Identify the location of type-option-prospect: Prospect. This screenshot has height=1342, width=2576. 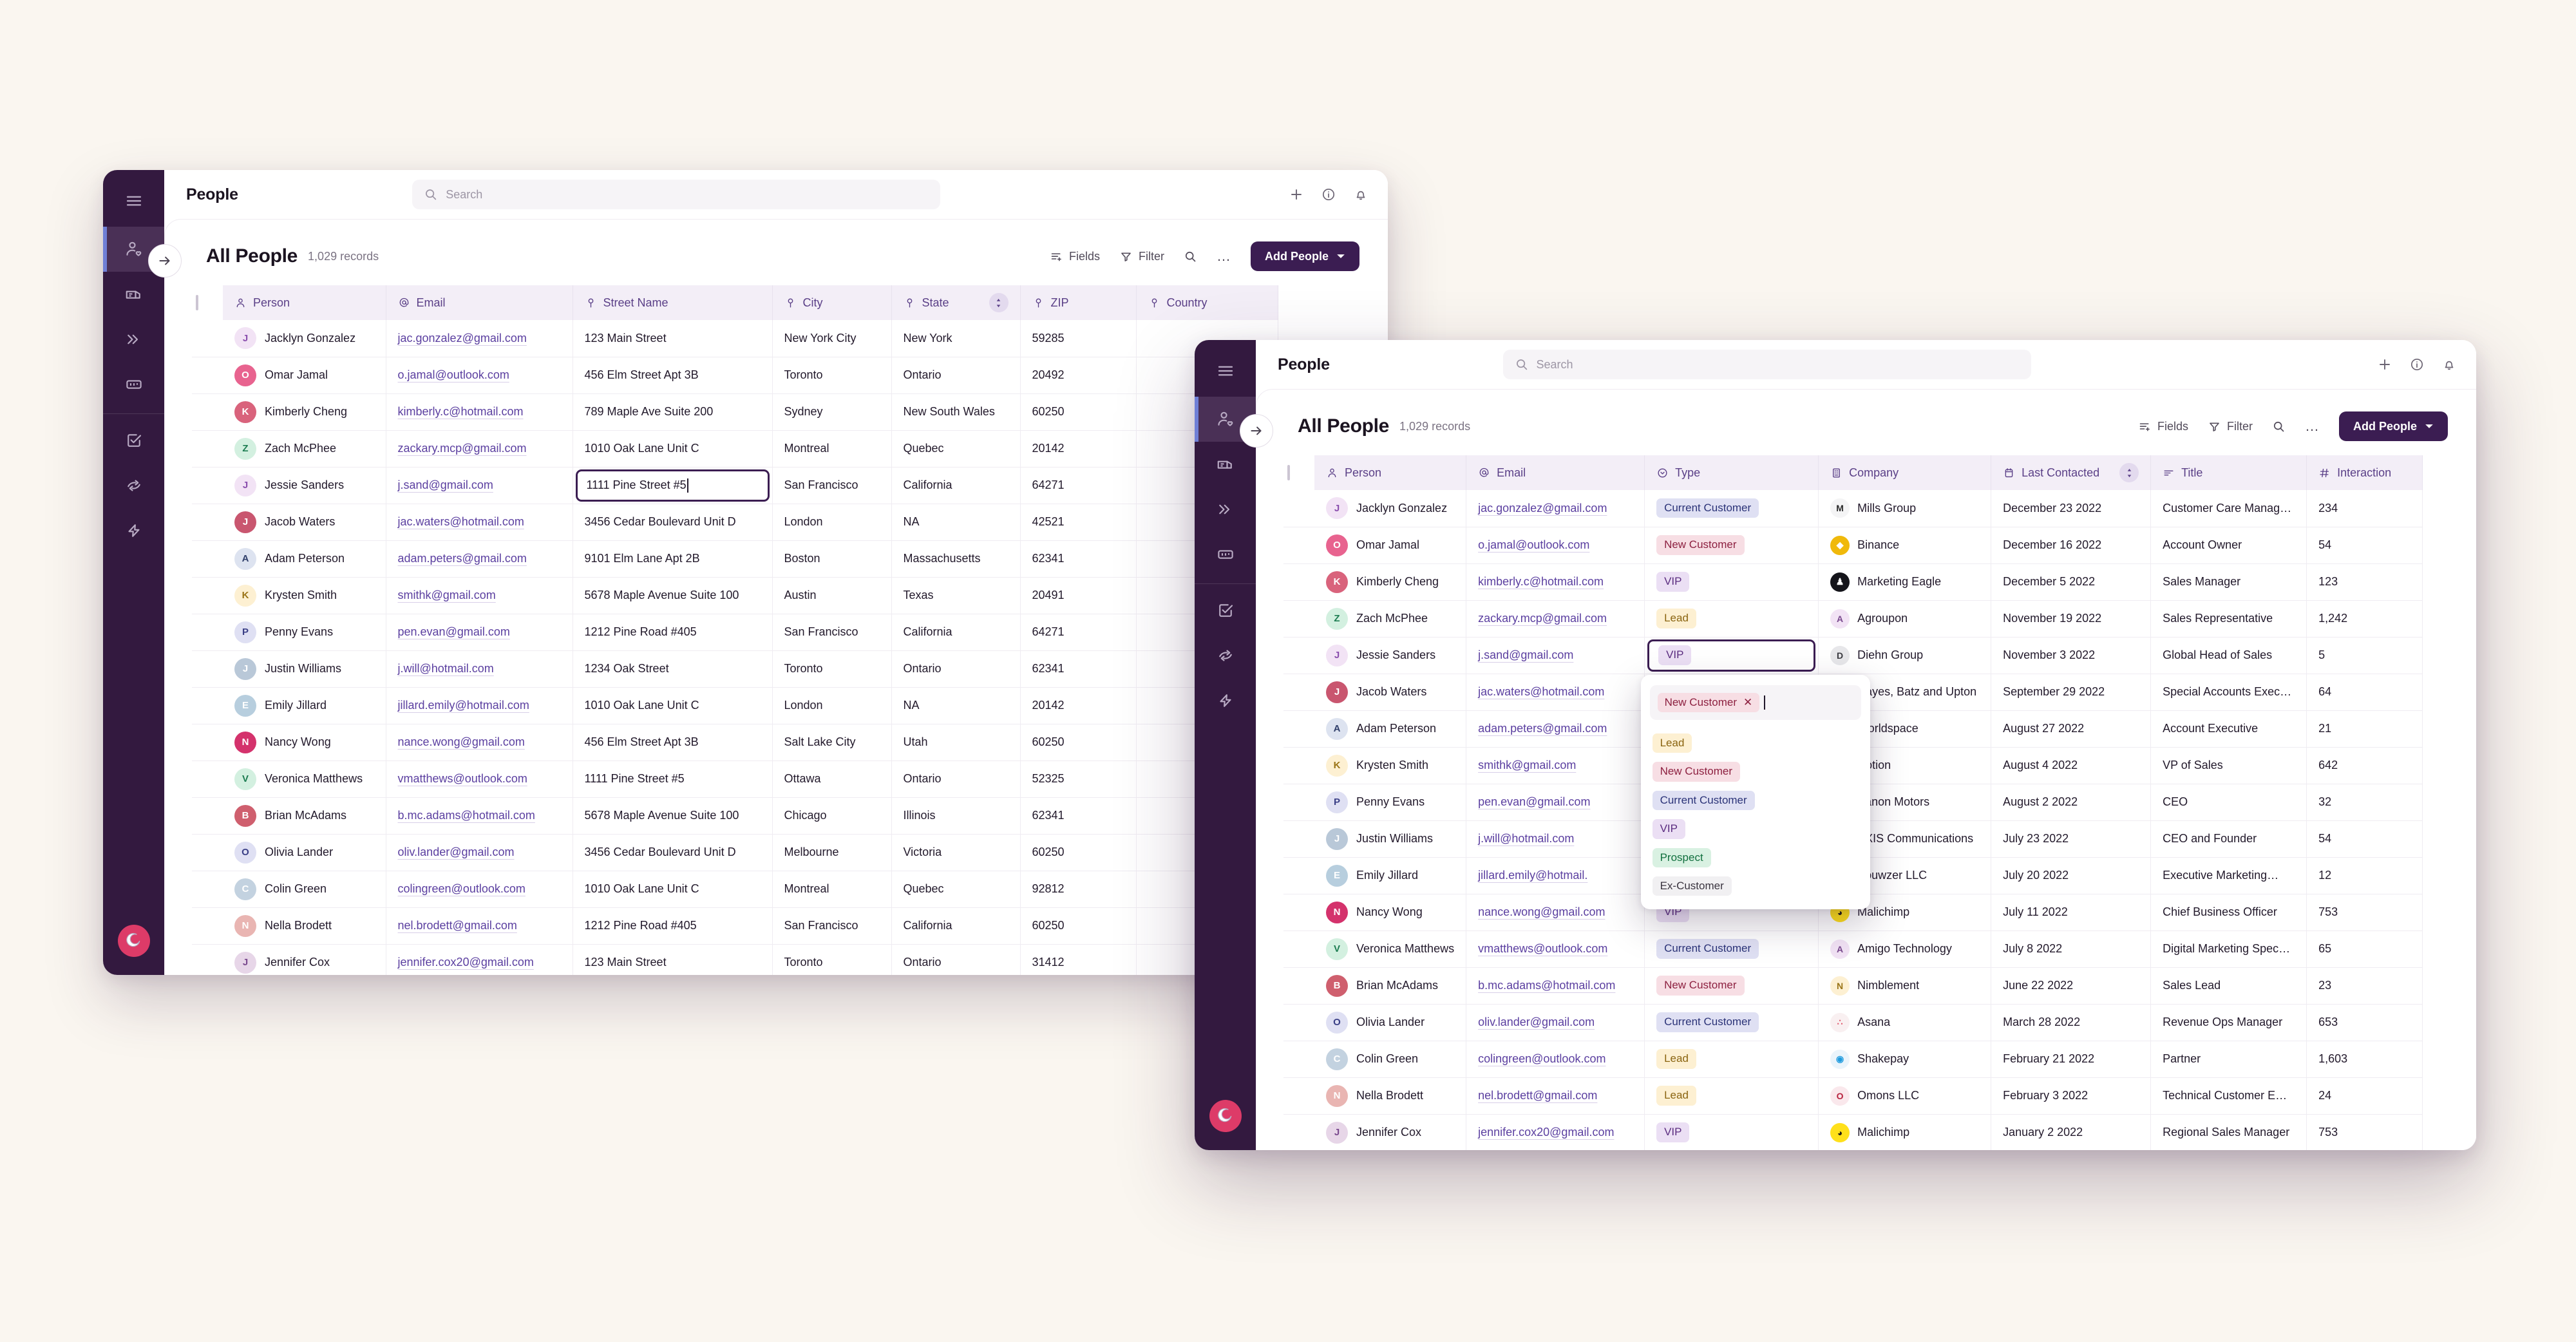
(1756, 858).